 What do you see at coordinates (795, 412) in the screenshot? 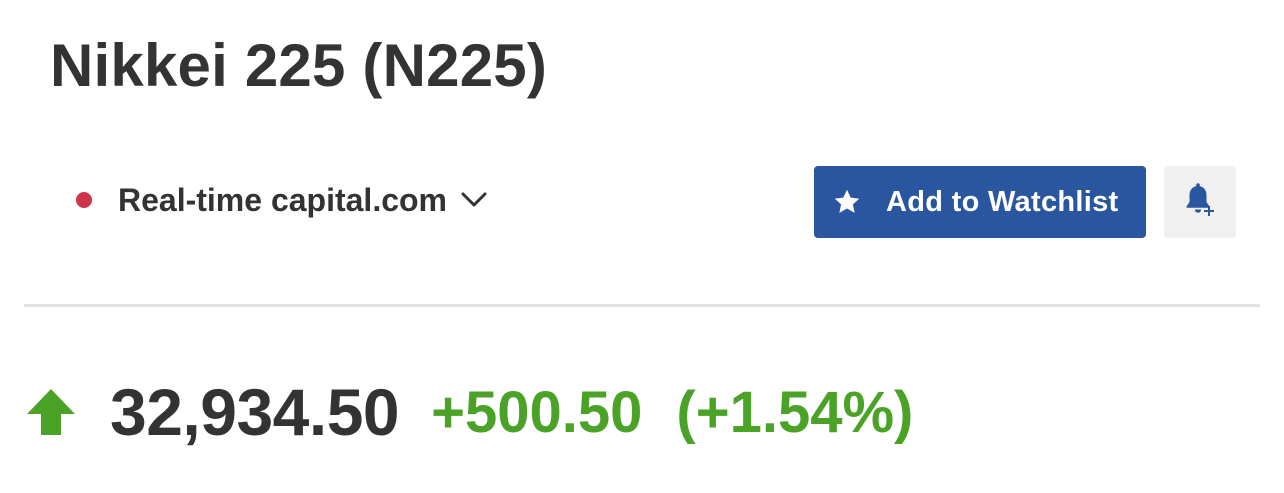
I see `price-change-percent: (+1.54%)` at bounding box center [795, 412].